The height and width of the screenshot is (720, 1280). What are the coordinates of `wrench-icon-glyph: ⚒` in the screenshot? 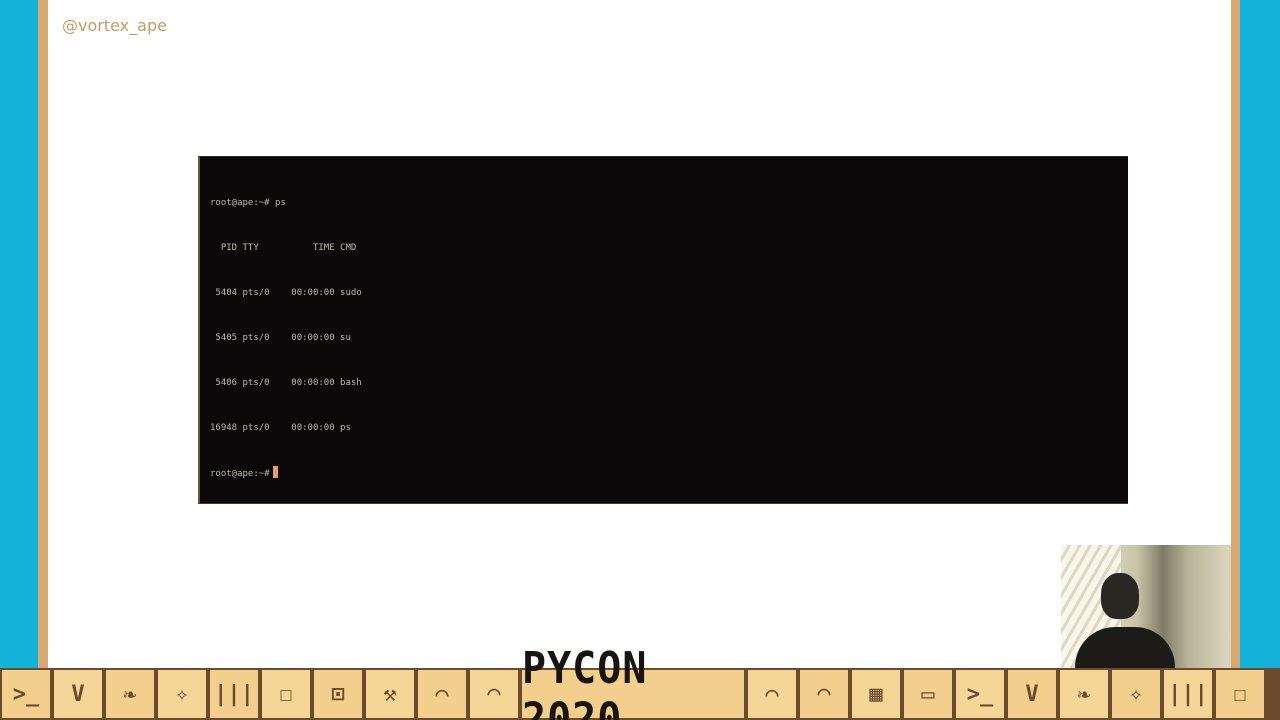 It's located at (390, 694).